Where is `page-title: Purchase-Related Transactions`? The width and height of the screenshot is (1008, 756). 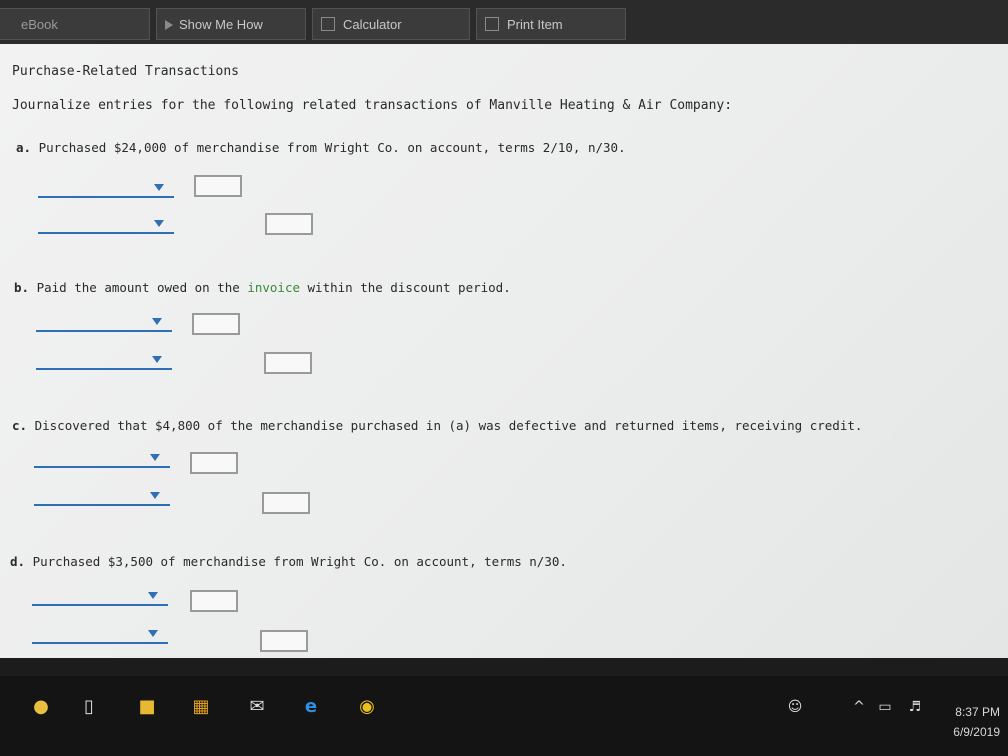 page-title: Purchase-Related Transactions is located at coordinates (125, 71).